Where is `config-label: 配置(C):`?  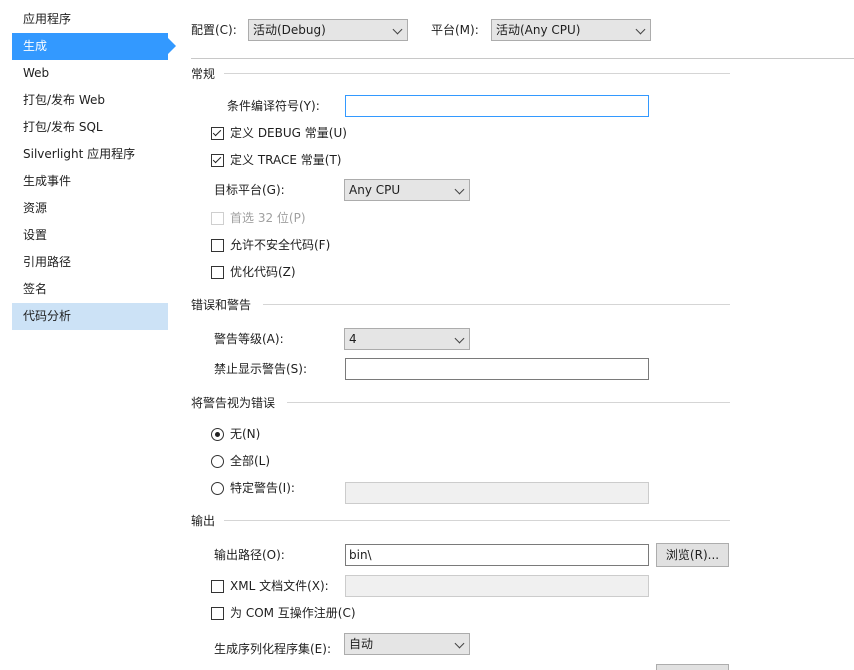
config-label: 配置(C): is located at coordinates (214, 30).